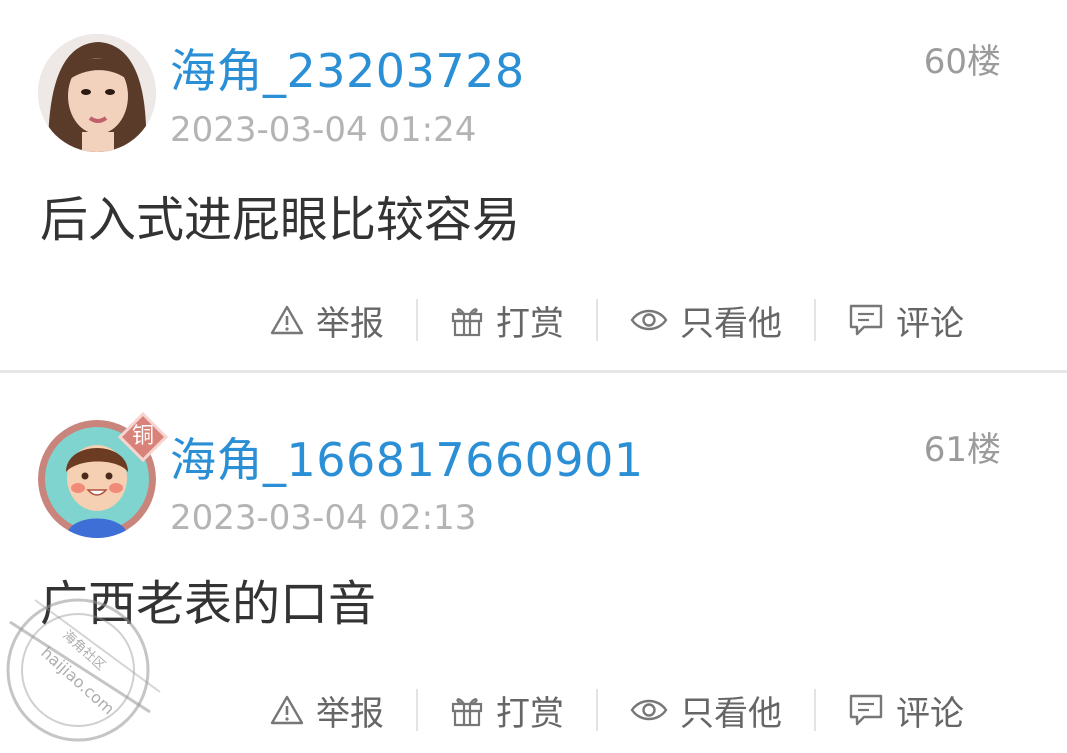  What do you see at coordinates (323, 518) in the screenshot?
I see `post-time: 2023-03-04 02:13` at bounding box center [323, 518].